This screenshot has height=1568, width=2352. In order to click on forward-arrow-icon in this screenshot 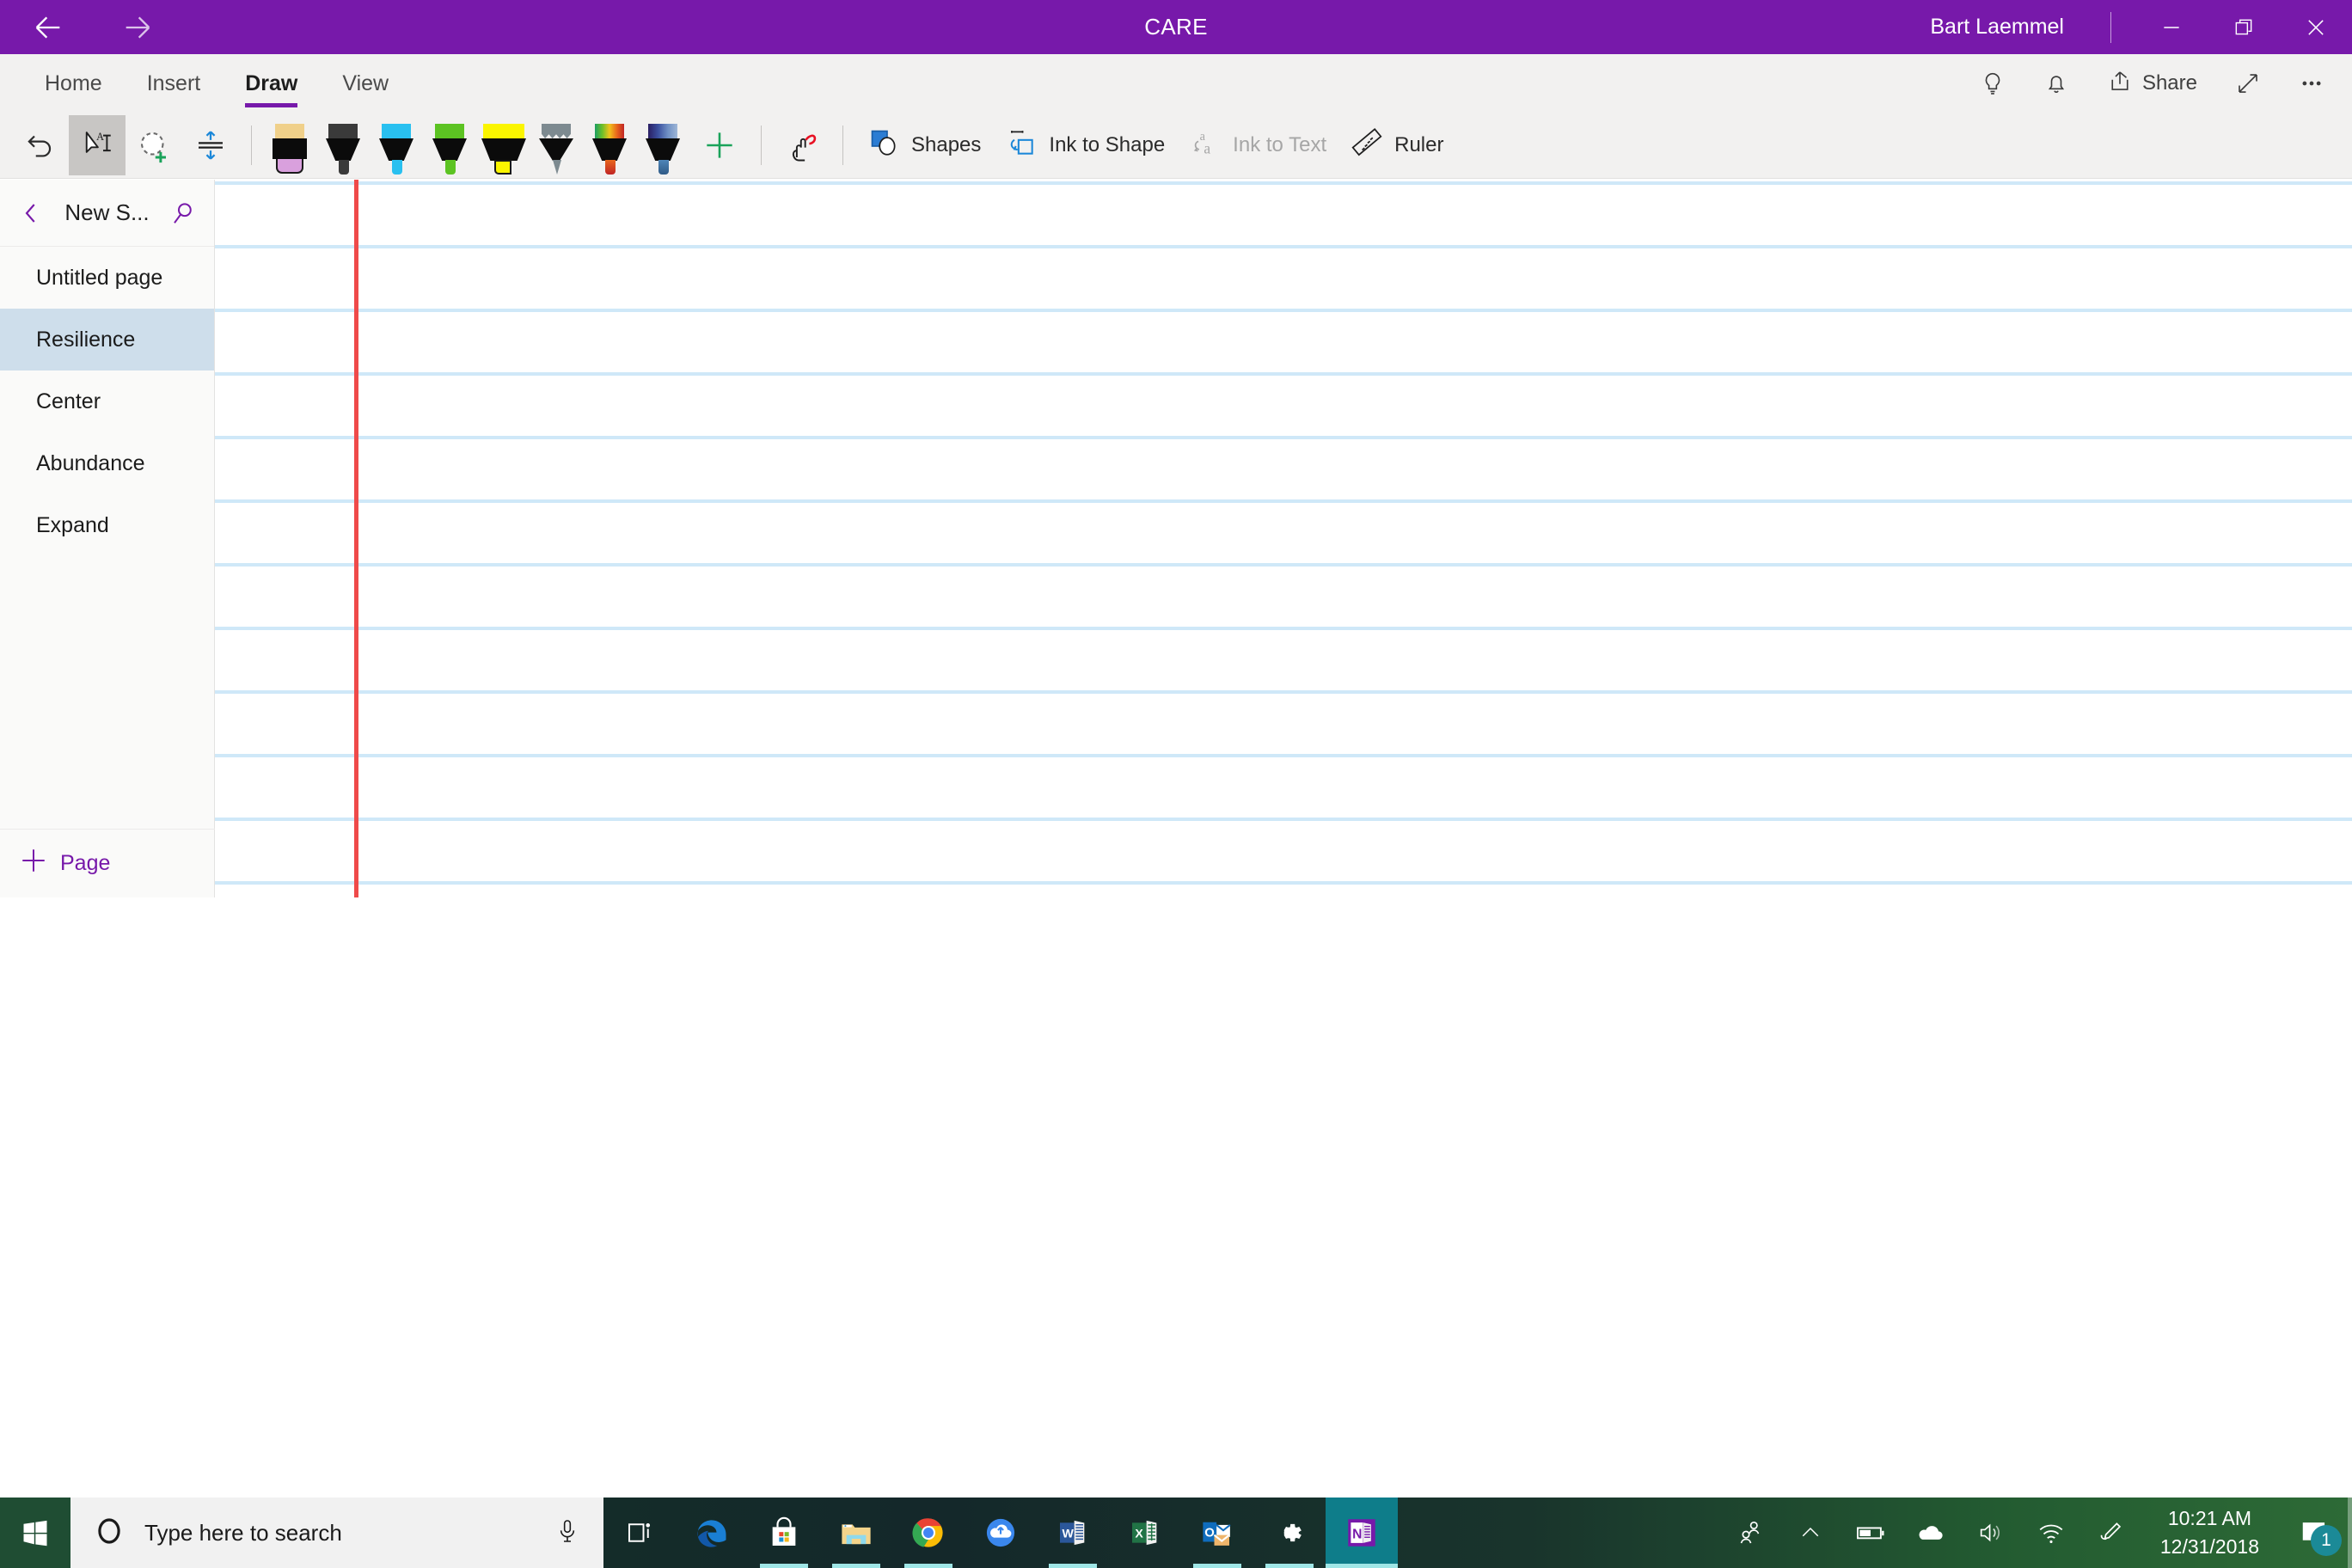, I will do `click(137, 27)`.